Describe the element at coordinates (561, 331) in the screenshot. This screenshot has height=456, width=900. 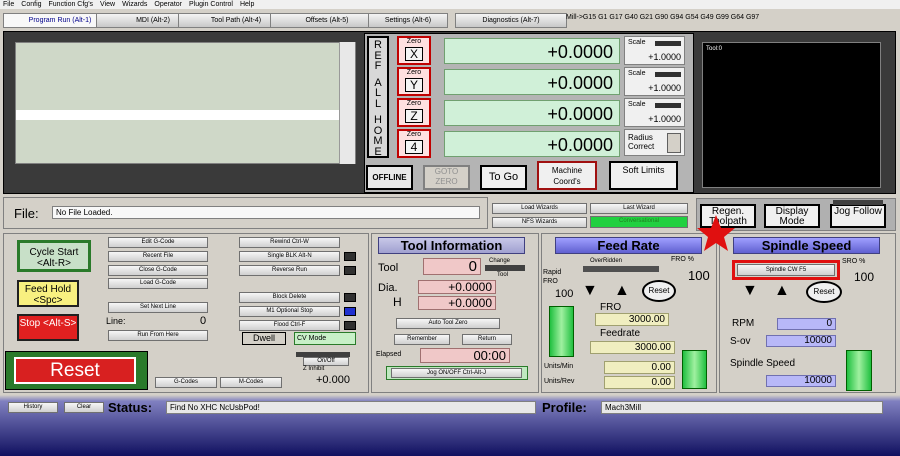
I see `rapid-fro-slider` at that location.